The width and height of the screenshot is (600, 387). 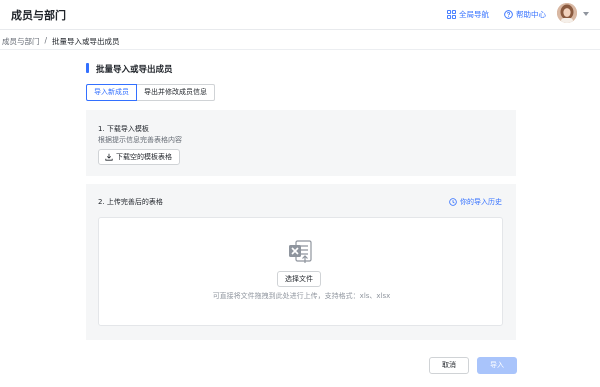 I want to click on grid-icon, so click(x=451, y=14).